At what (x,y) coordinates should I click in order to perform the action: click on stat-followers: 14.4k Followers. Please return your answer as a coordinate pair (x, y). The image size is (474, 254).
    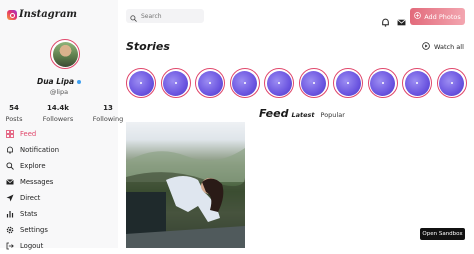
    Looking at the image, I should click on (58, 113).